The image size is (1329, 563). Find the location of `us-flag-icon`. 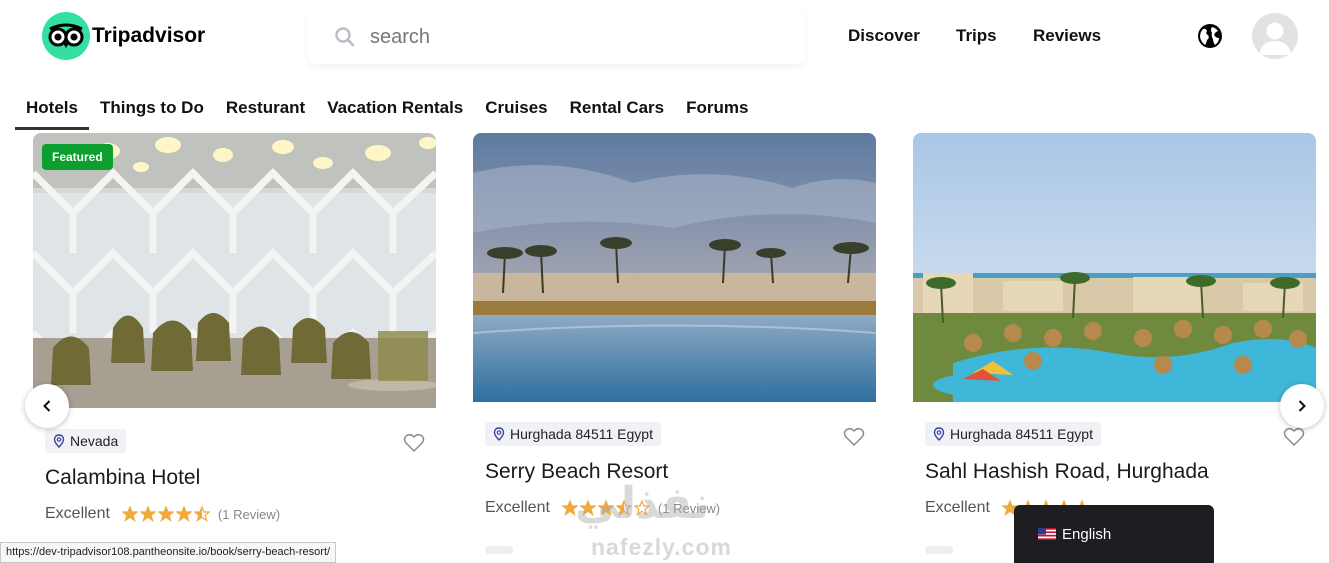

us-flag-icon is located at coordinates (1047, 534).